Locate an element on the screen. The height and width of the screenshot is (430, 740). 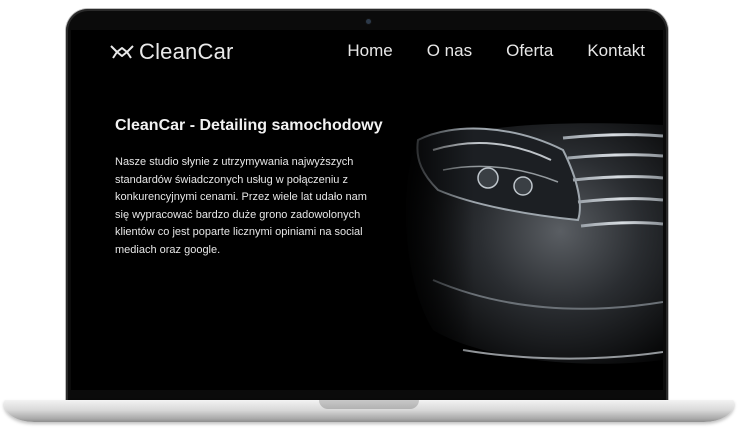
webcam-icon is located at coordinates (368, 21).